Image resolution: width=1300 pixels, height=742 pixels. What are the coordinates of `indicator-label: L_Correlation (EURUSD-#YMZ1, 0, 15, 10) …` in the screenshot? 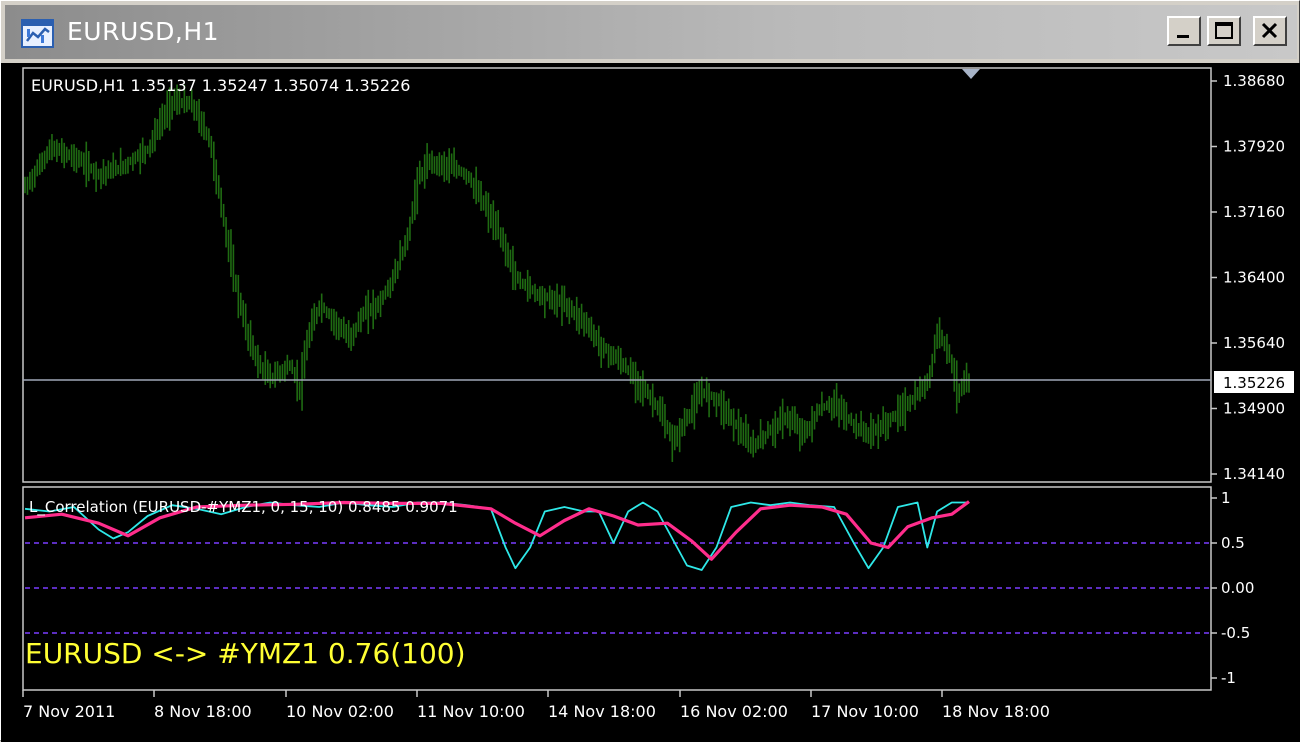 It's located at (243, 507).